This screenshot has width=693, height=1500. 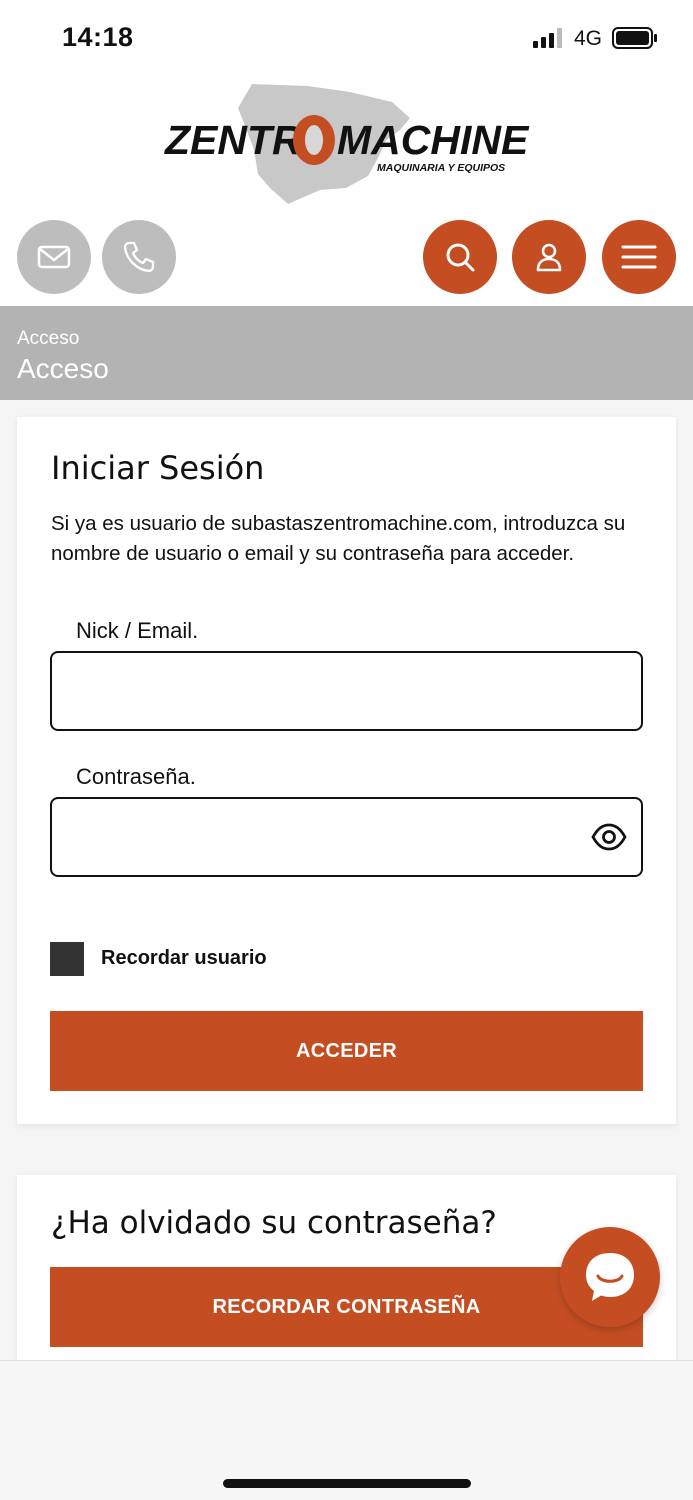 I want to click on login-submit-button: ACCEDER, so click(x=346, y=1051).